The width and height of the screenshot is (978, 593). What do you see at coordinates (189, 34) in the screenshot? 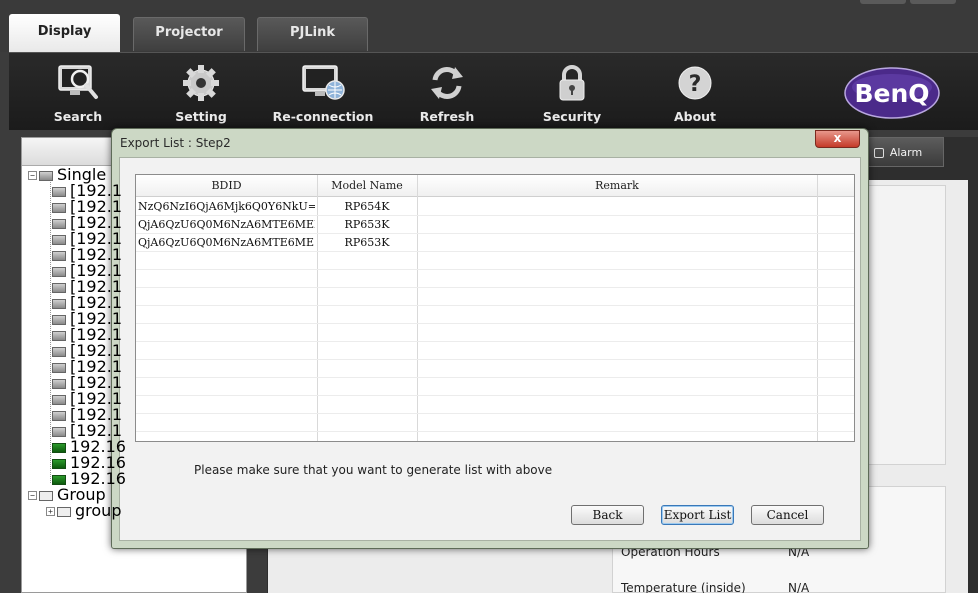
I see `tab-projector: Projector` at bounding box center [189, 34].